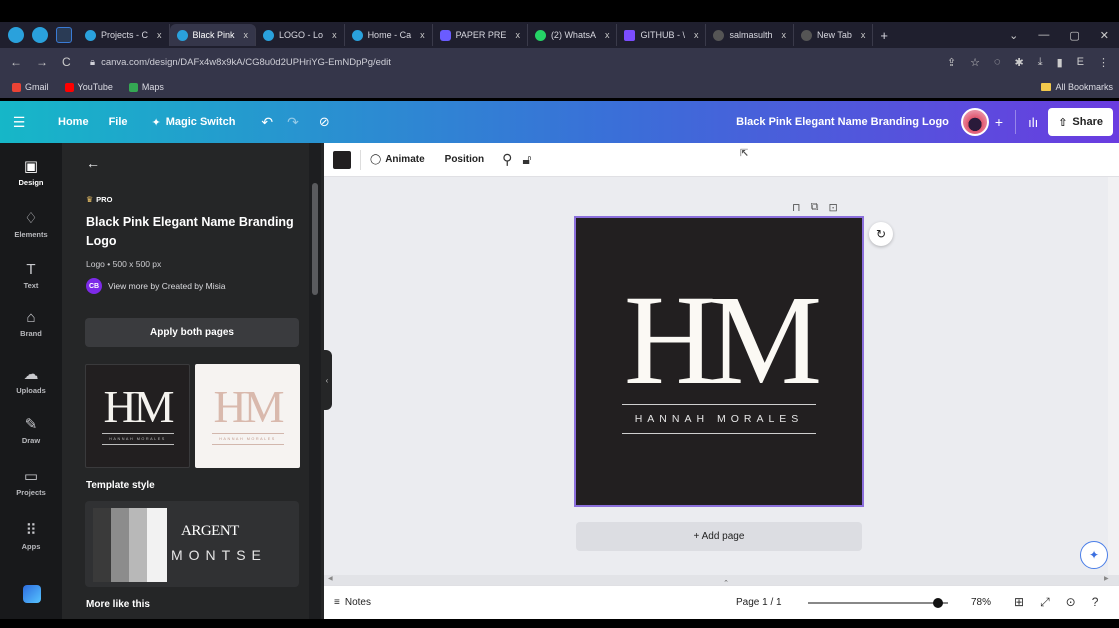  What do you see at coordinates (31, 380) in the screenshot?
I see `rail-item-uploads: ☁ Uploads` at bounding box center [31, 380].